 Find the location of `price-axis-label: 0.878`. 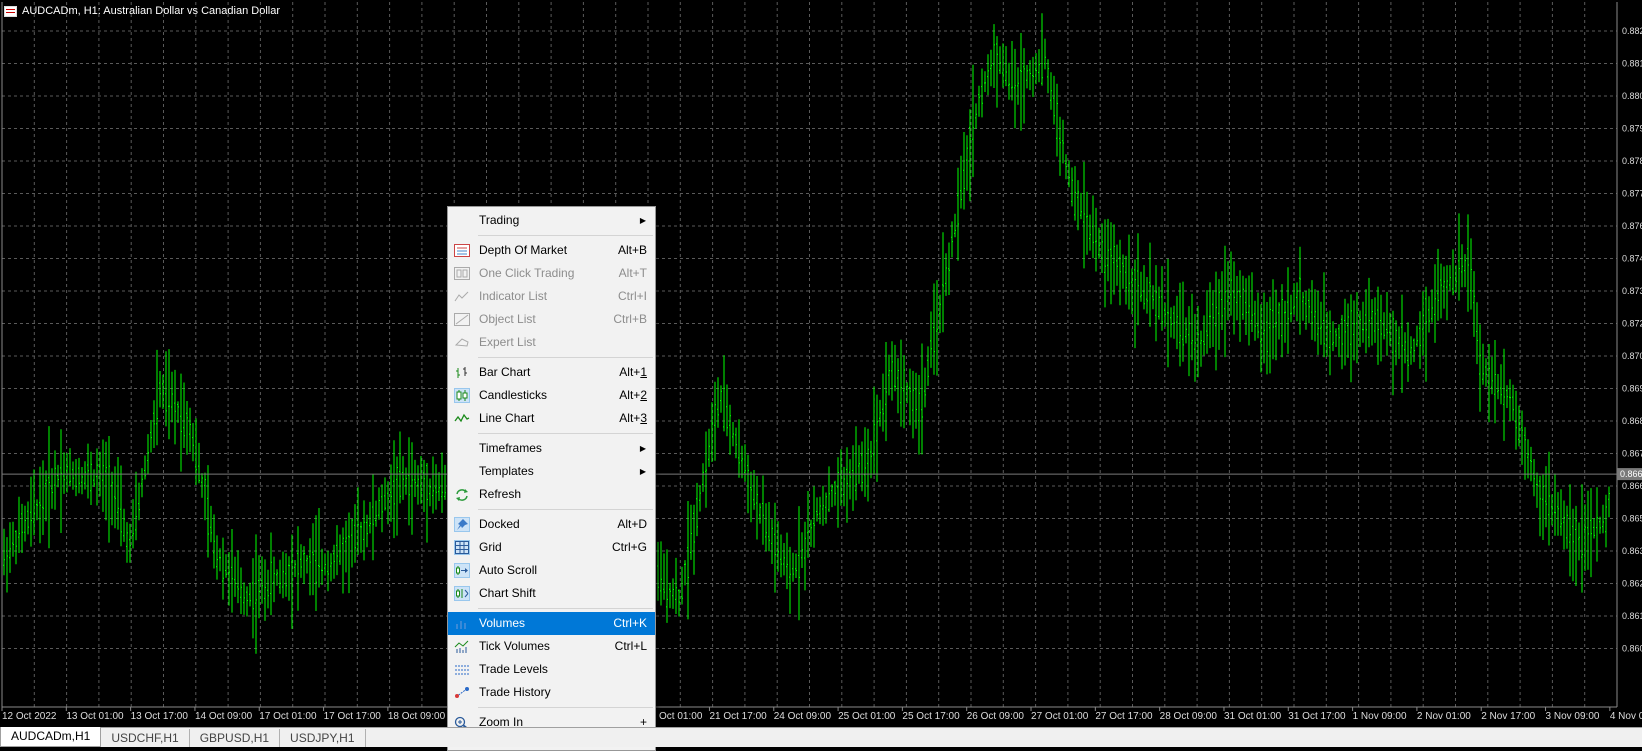

price-axis-label: 0.878 is located at coordinates (1632, 161).